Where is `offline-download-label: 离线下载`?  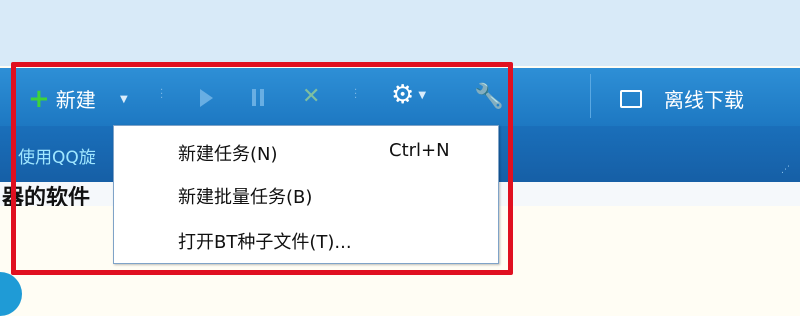
offline-download-label: 离线下载 is located at coordinates (704, 100).